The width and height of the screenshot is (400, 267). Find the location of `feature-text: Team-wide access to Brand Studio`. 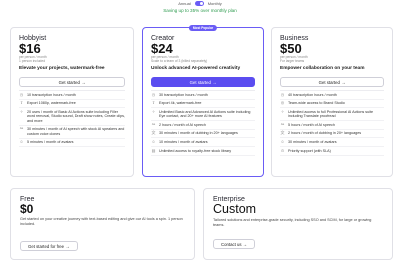

feature-text: Team-wide access to Brand Studio is located at coordinates (316, 103).